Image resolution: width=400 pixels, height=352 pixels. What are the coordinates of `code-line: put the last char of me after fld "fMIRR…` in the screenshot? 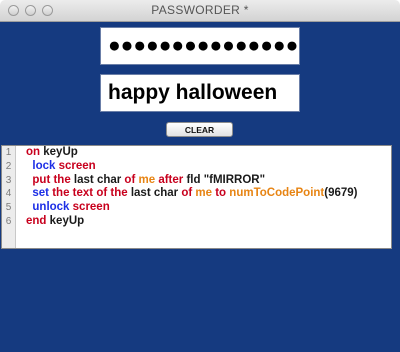 It's located at (208, 181).